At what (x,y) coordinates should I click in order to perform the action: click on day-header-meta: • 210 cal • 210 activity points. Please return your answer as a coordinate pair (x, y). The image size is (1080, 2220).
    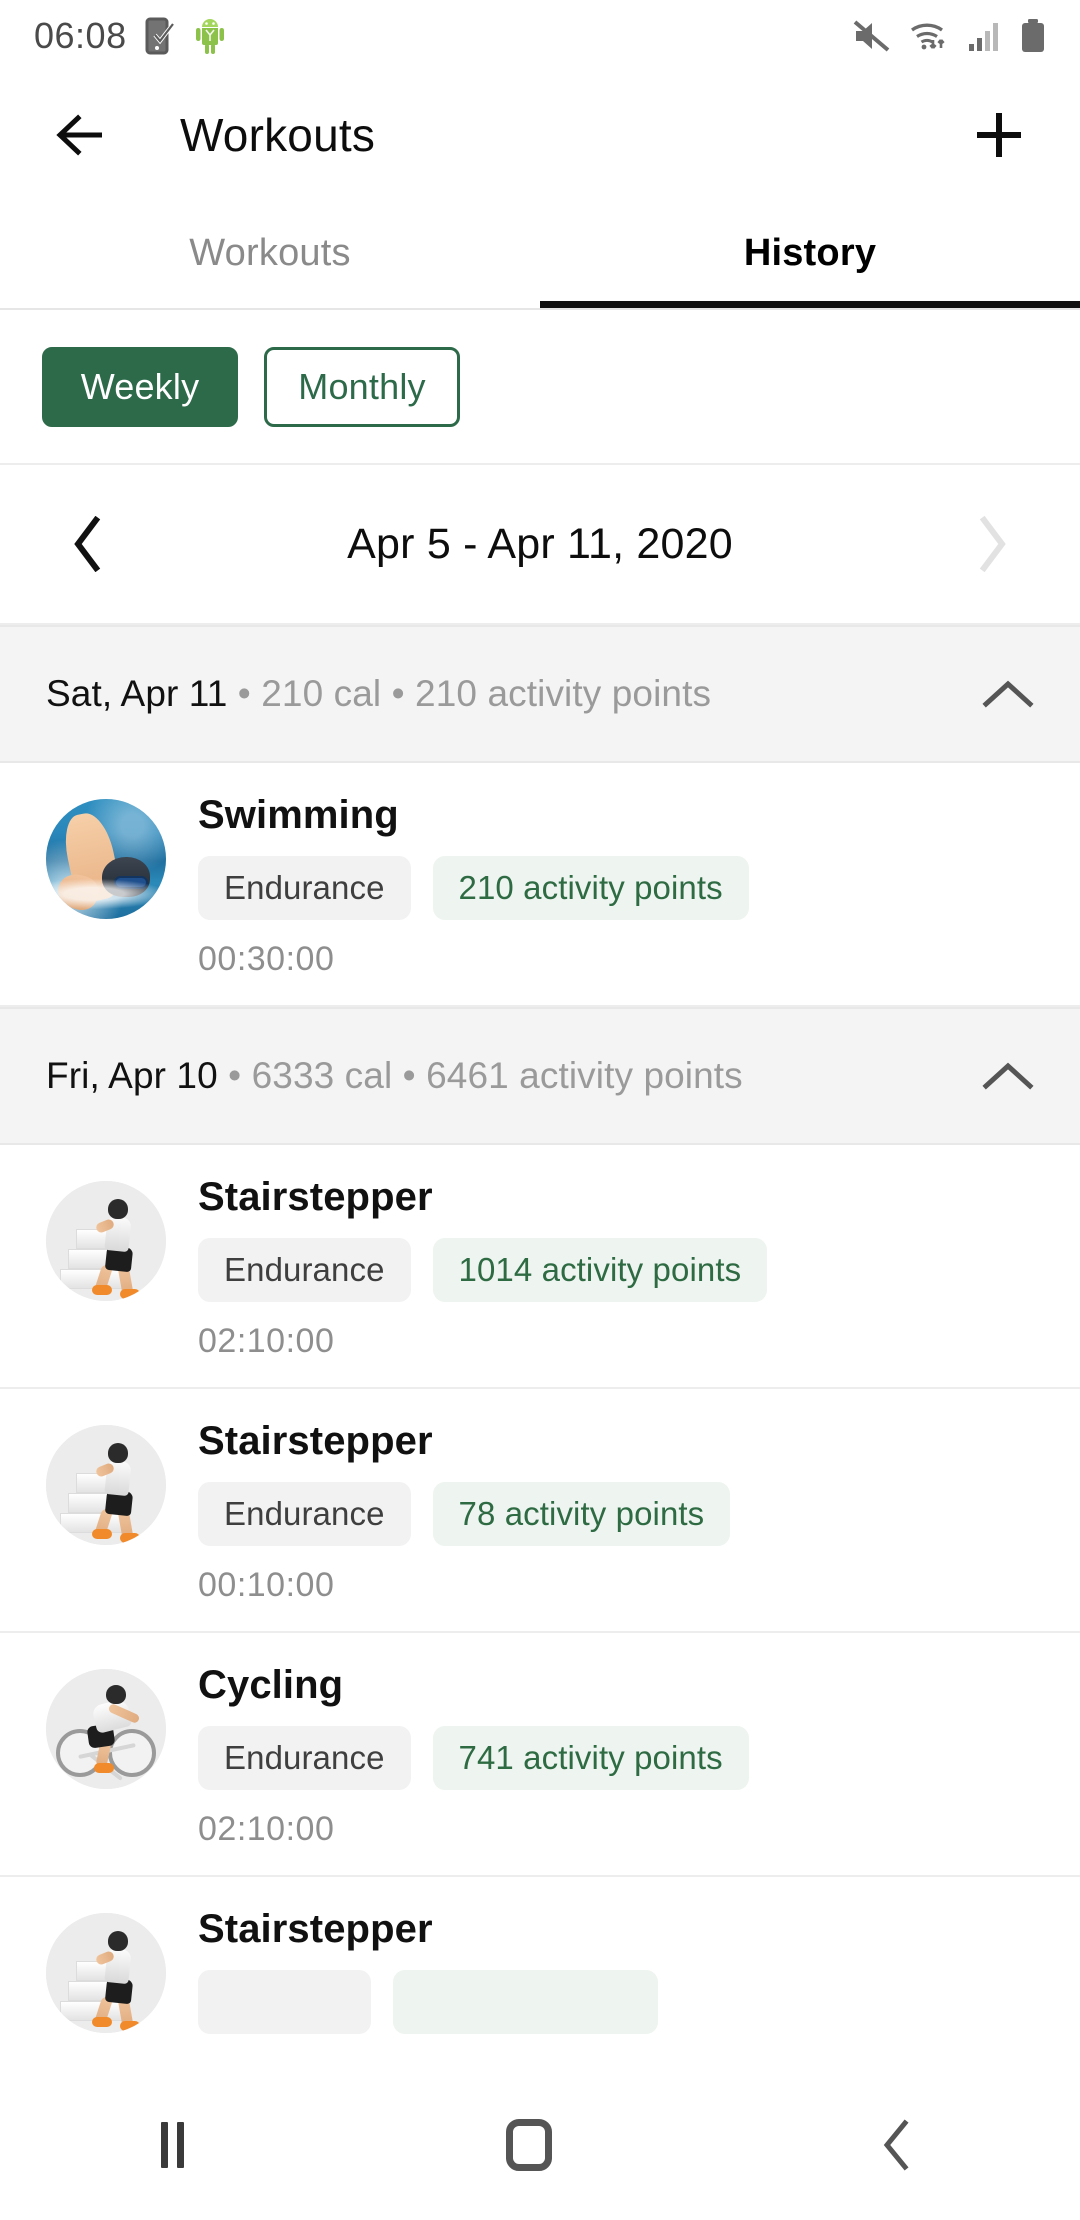
    Looking at the image, I should click on (469, 693).